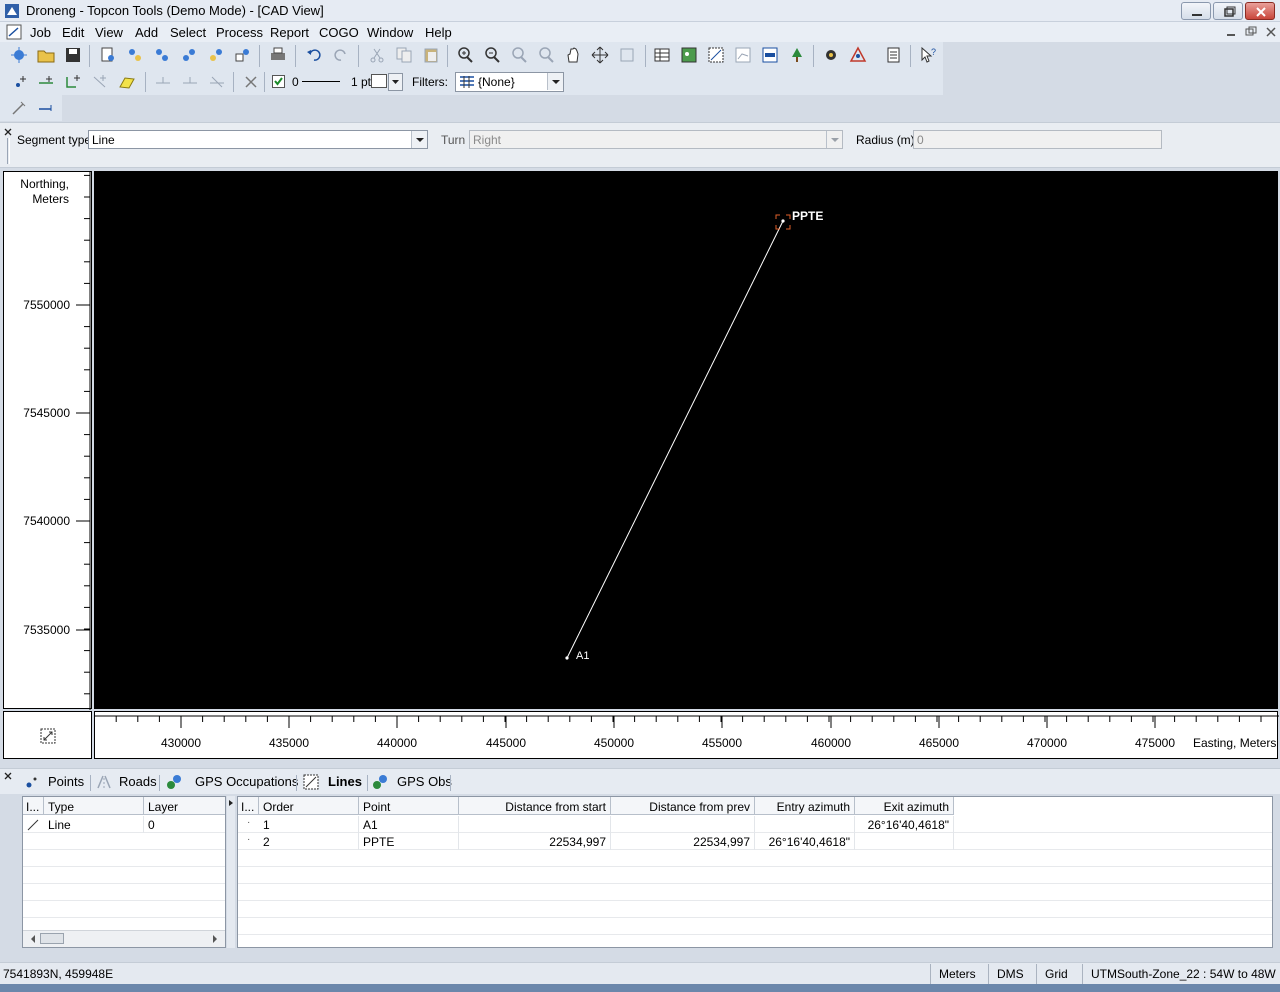 The width and height of the screenshot is (1280, 992). Describe the element at coordinates (1228, 11) in the screenshot. I see `restore-button` at that location.